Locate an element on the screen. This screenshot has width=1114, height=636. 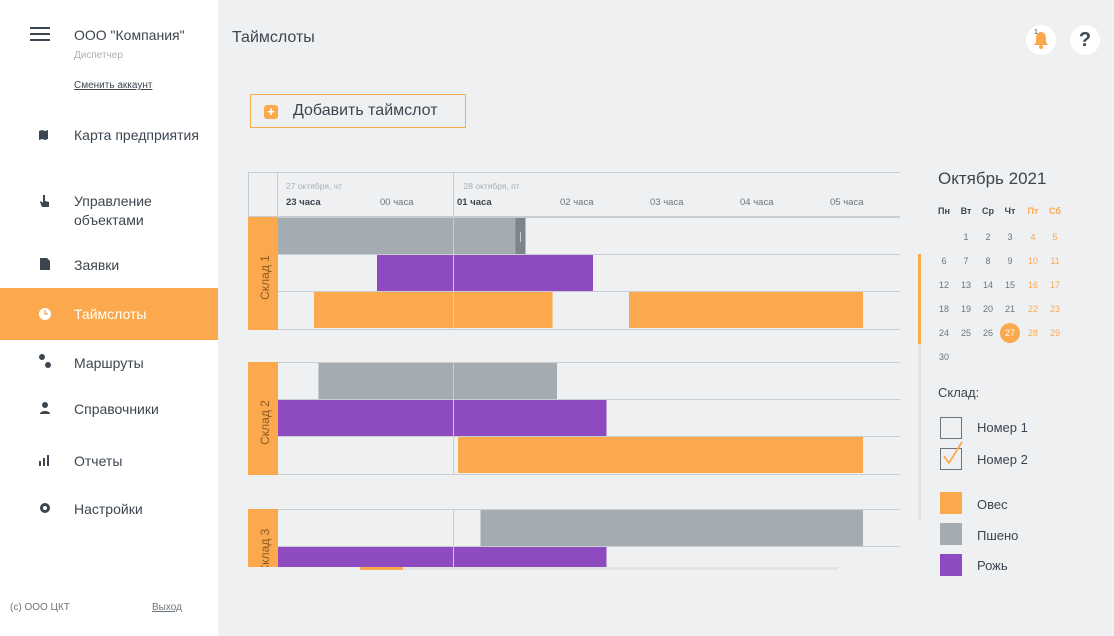
menu-icon is located at coordinates (40, 34).